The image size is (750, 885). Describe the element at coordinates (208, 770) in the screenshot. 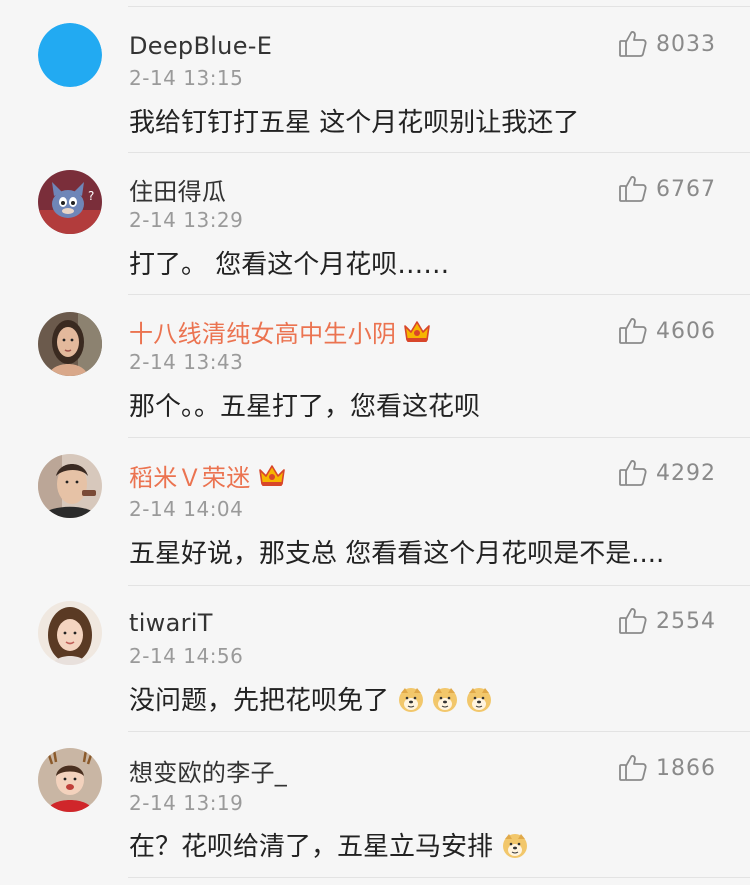

I see `comment-username: 想变欧的李子_` at that location.